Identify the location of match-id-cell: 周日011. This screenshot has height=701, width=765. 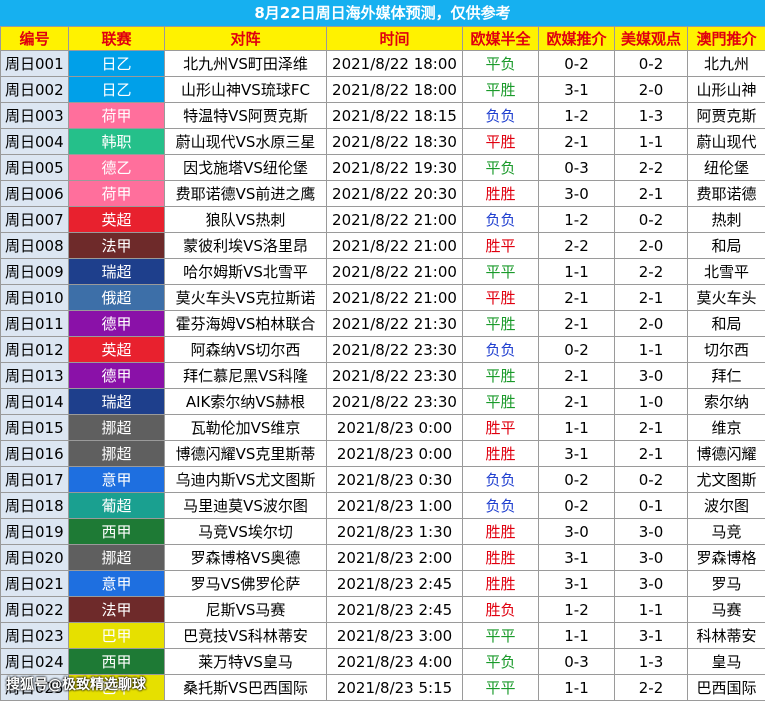
(35, 324).